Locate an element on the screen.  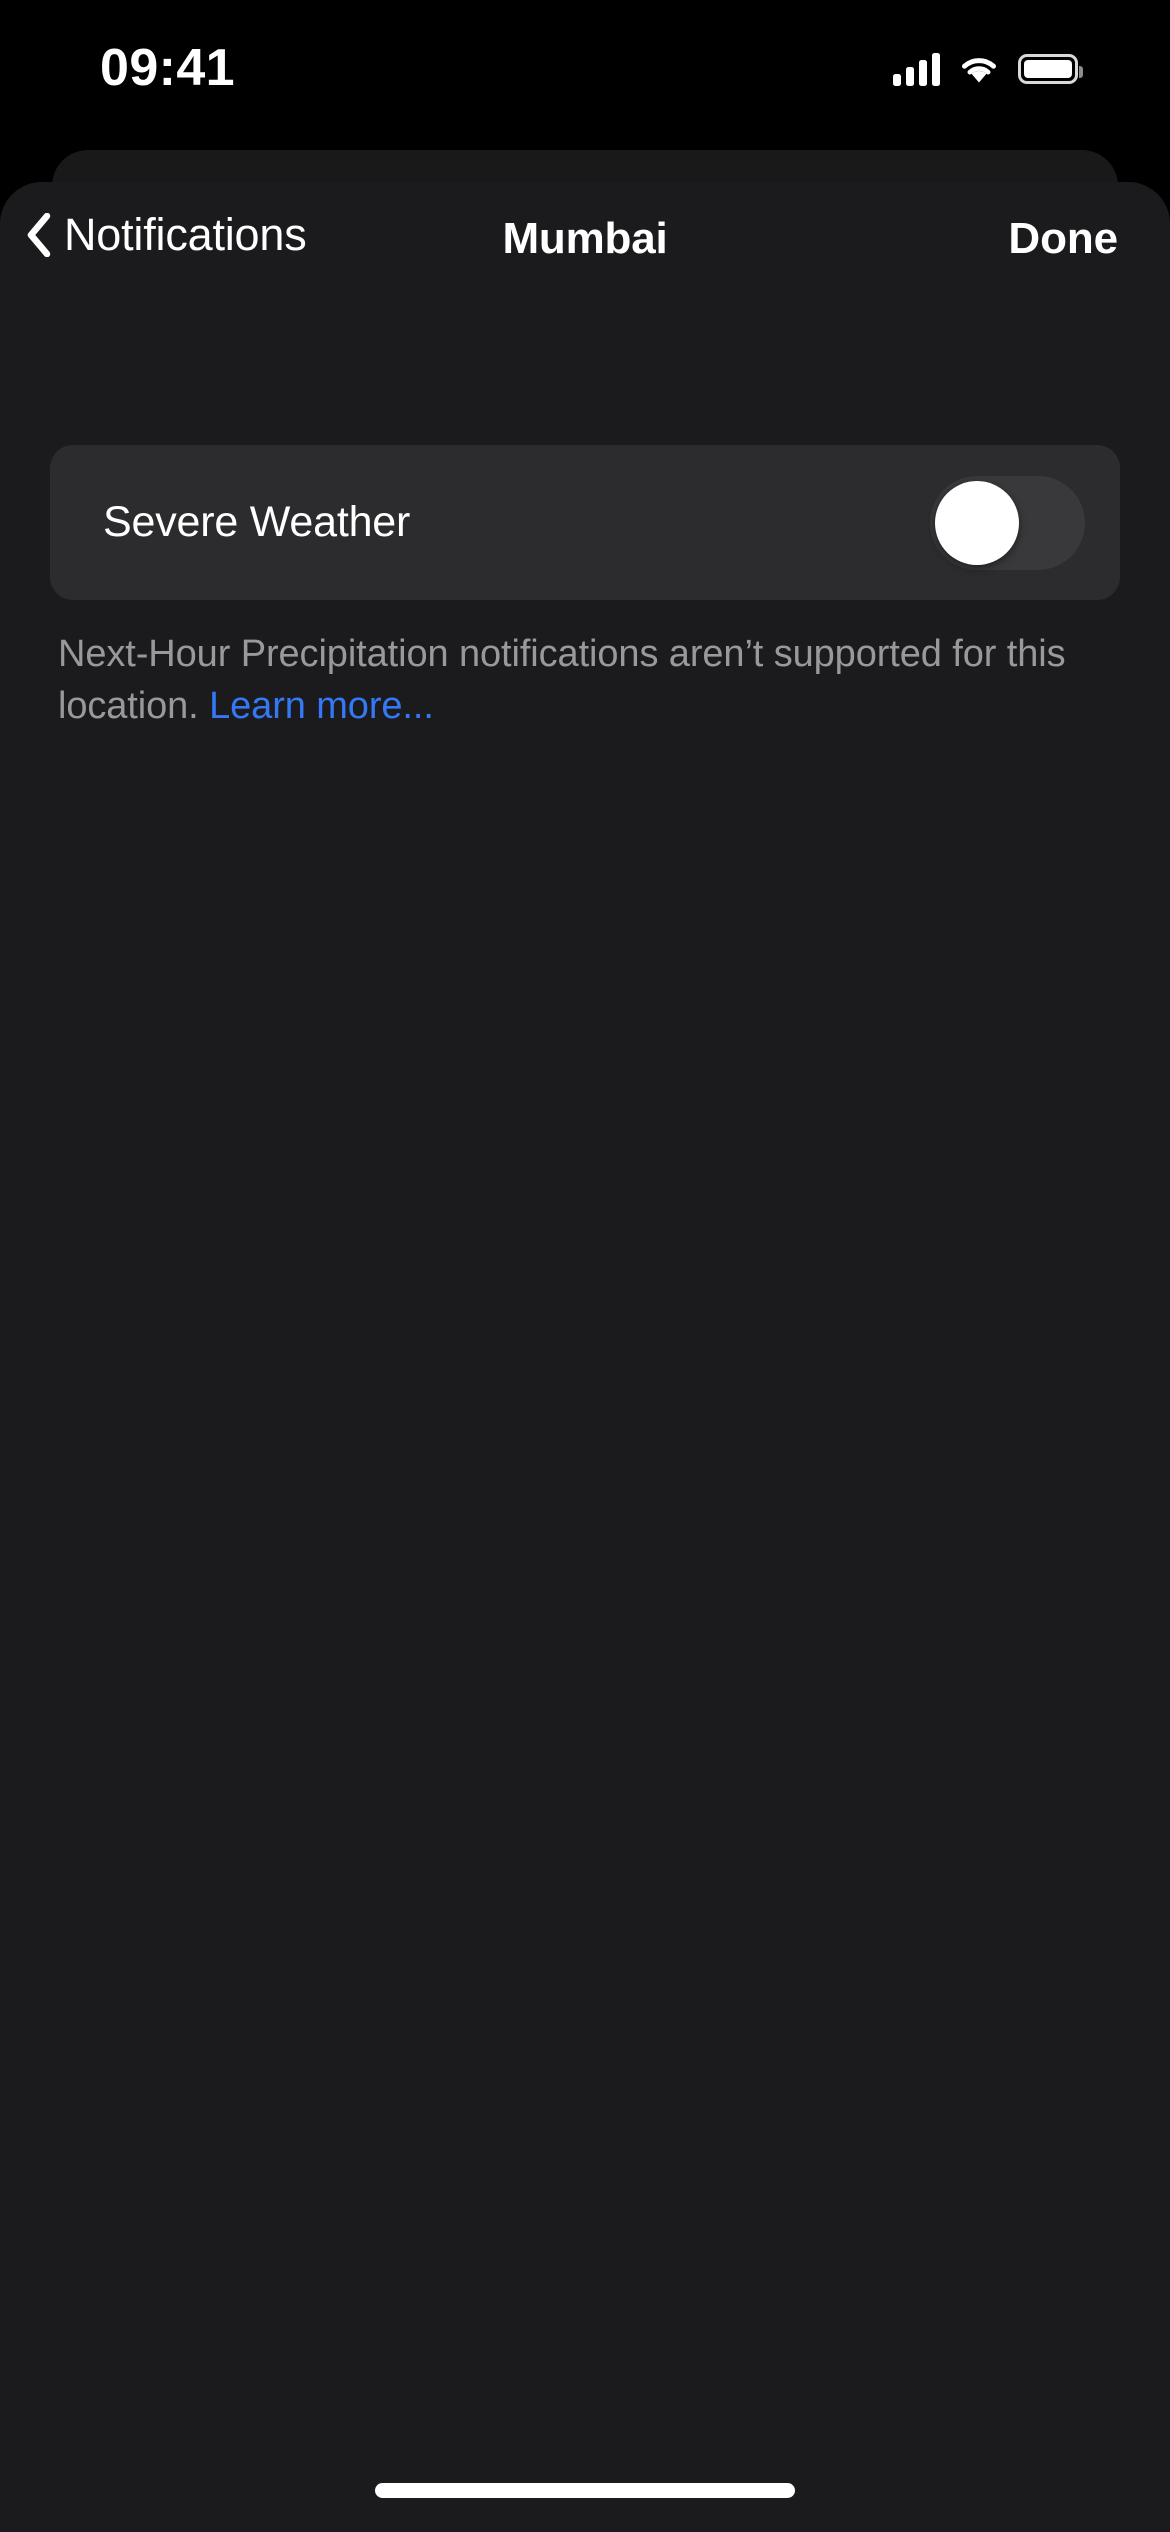
home-indicator is located at coordinates (585, 2490).